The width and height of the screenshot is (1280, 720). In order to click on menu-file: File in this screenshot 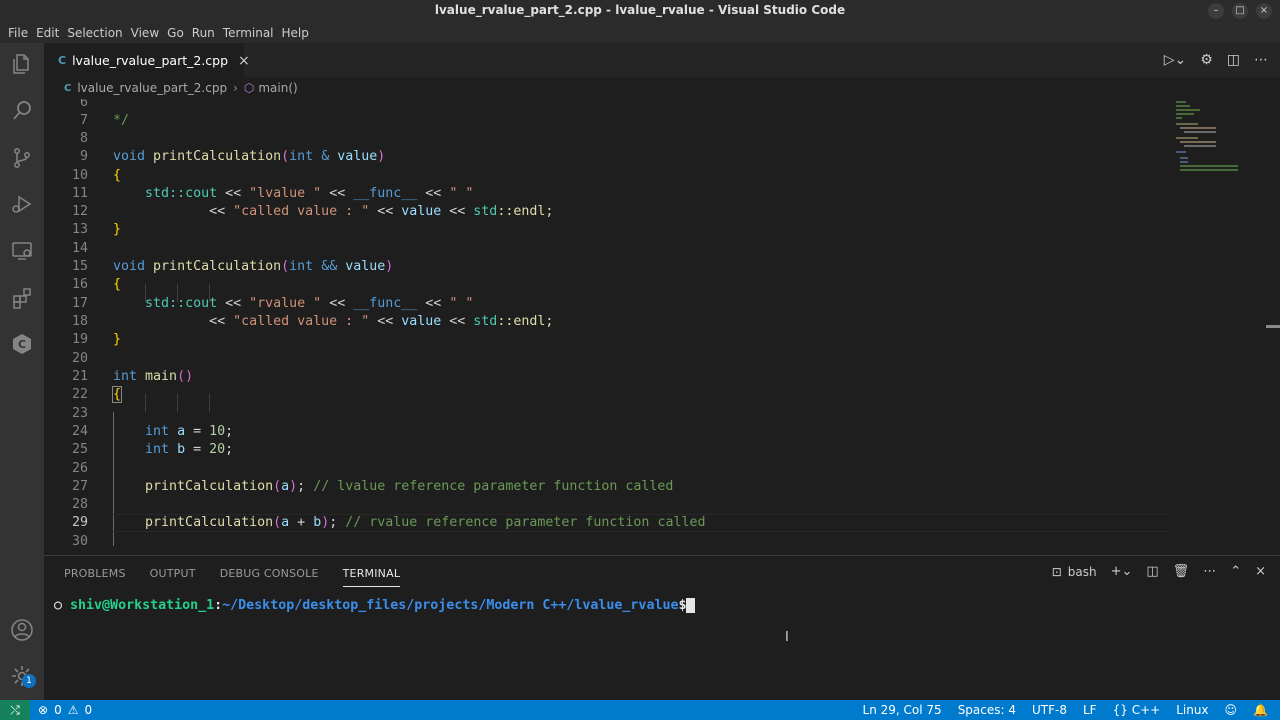, I will do `click(18, 33)`.